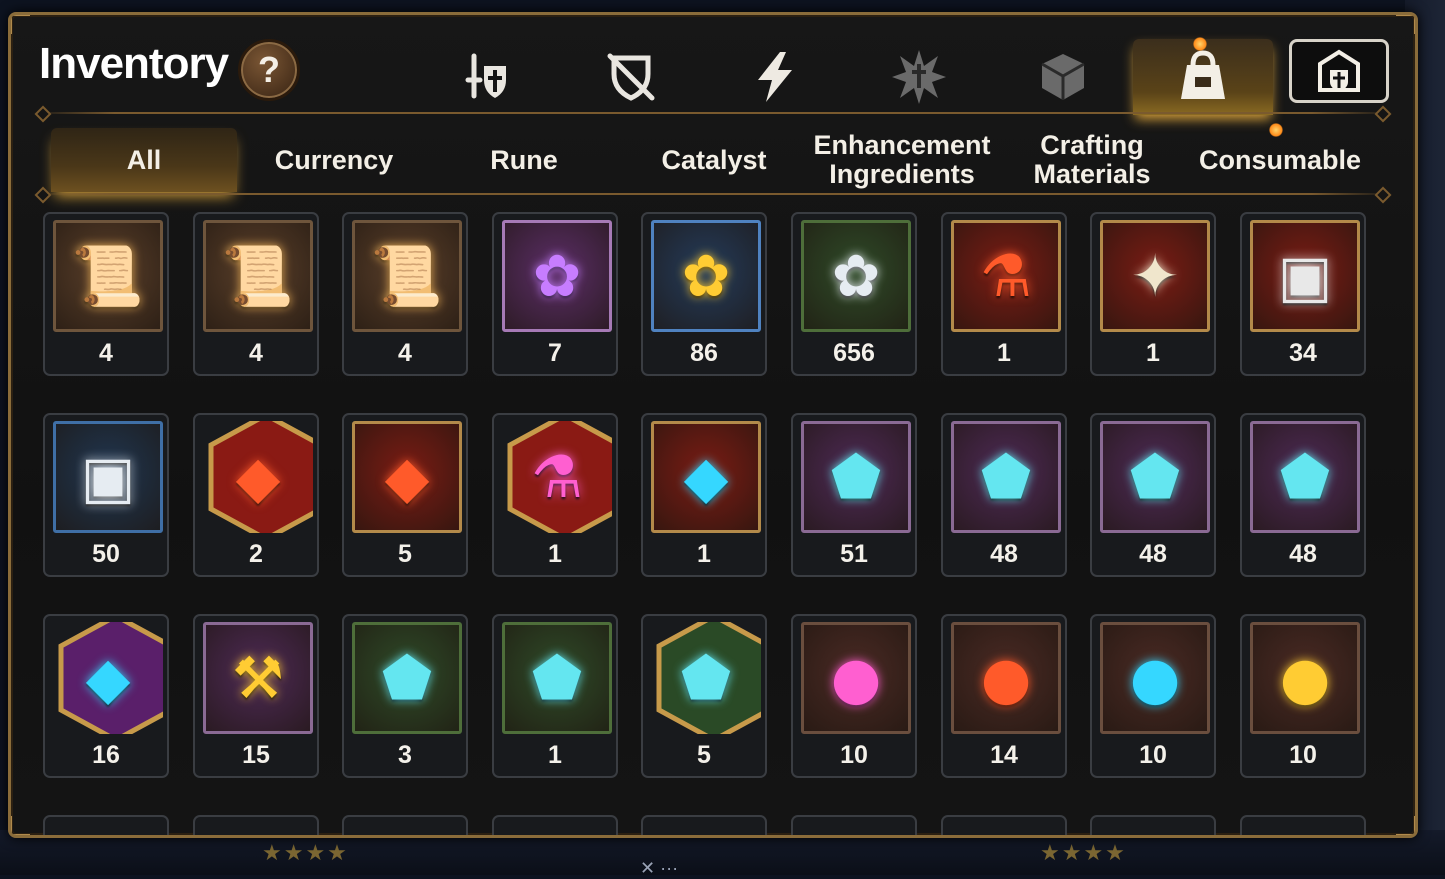 This screenshot has width=1445, height=879. What do you see at coordinates (1280, 160) in the screenshot?
I see `subtab-consumable: Consumable` at bounding box center [1280, 160].